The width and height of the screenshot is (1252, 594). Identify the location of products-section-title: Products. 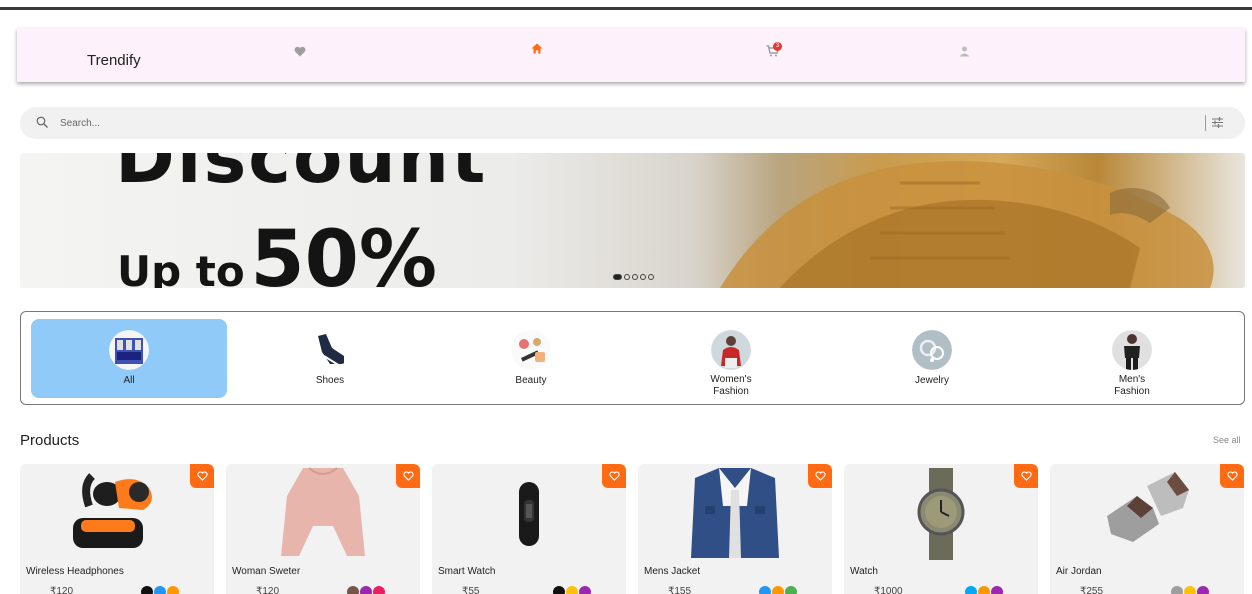
(50, 440).